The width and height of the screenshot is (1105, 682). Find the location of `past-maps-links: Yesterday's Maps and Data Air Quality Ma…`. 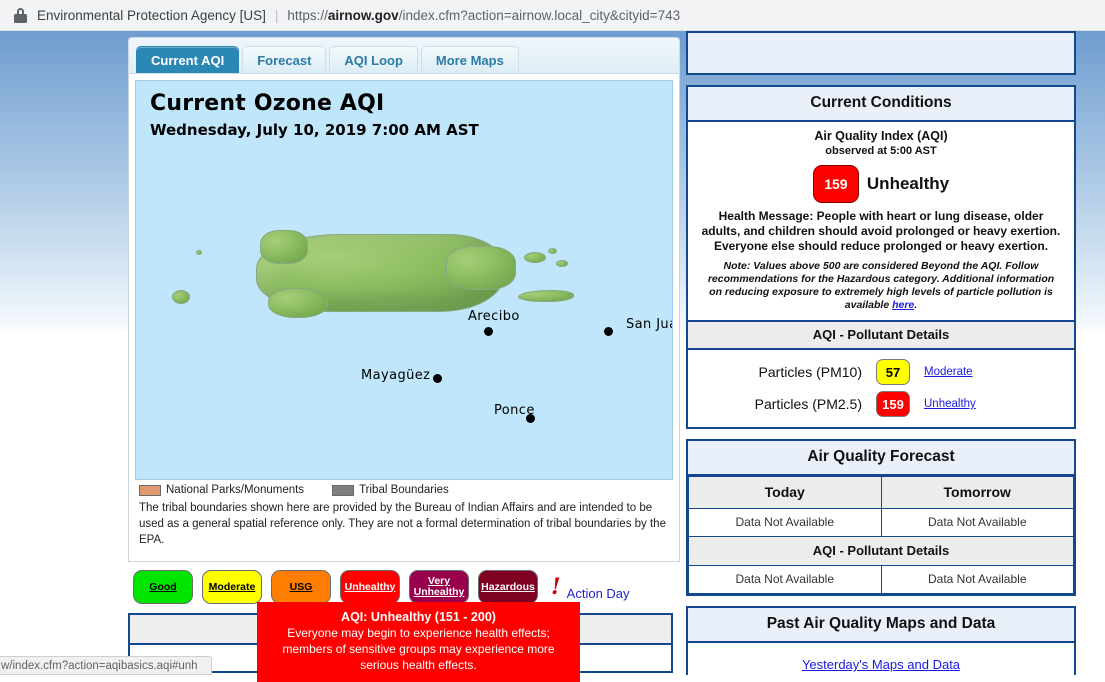

past-maps-links: Yesterday's Maps and Data Air Quality Ma… is located at coordinates (881, 659).